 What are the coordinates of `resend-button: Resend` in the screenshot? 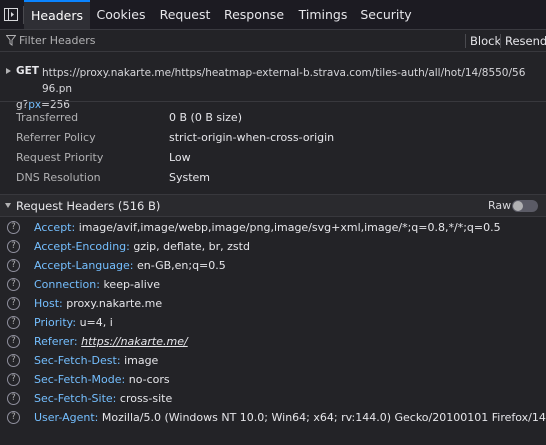 It's located at (525, 41).